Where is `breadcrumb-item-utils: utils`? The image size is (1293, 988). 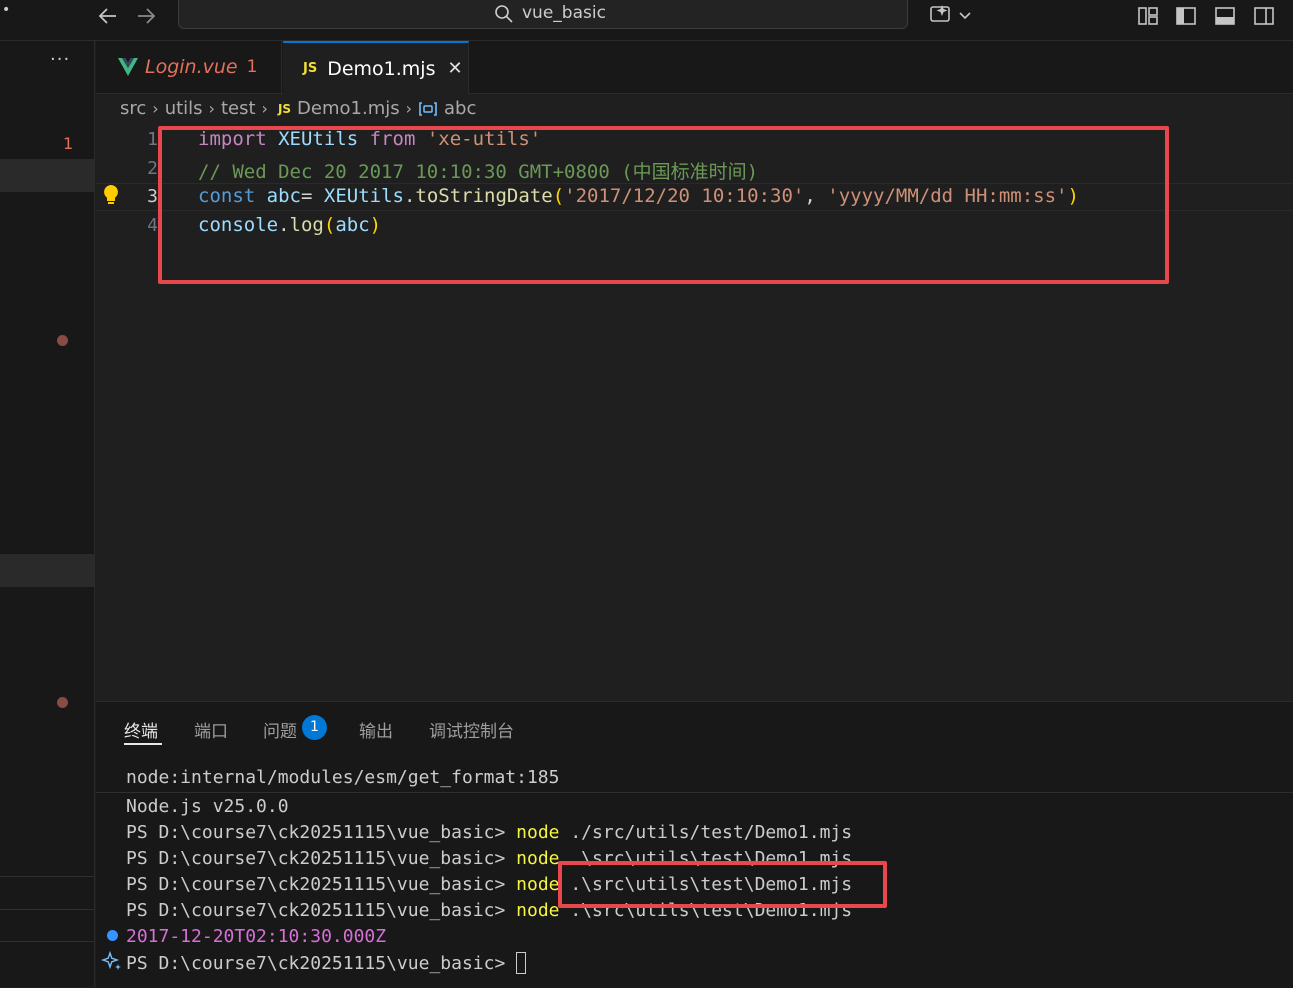 breadcrumb-item-utils: utils is located at coordinates (184, 108).